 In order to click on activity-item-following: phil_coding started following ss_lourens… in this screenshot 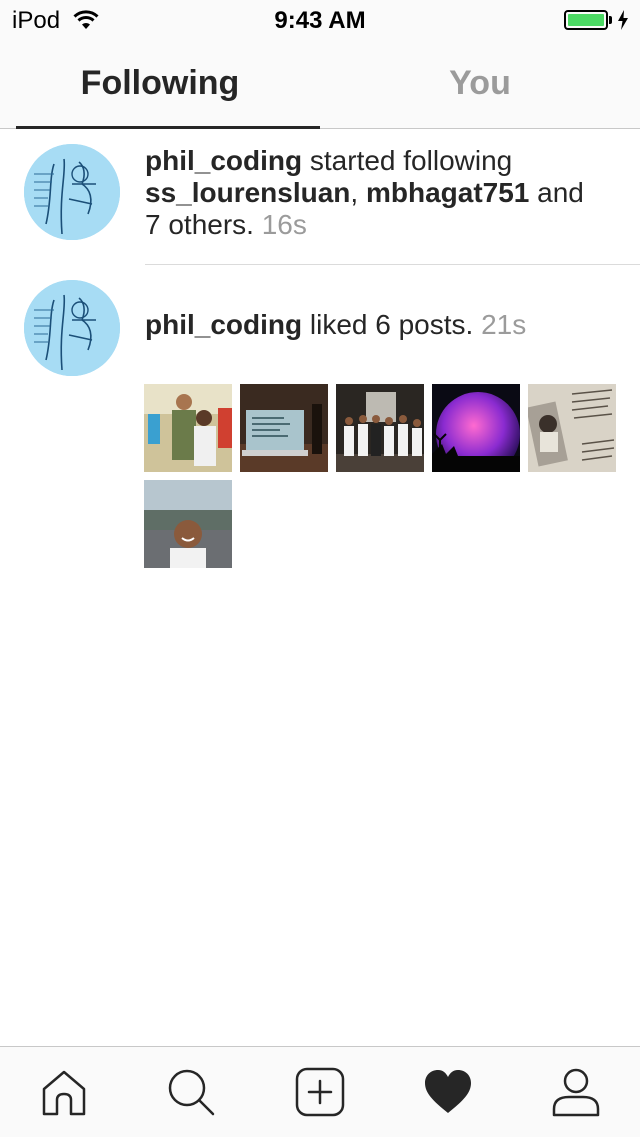, I will do `click(320, 197)`.